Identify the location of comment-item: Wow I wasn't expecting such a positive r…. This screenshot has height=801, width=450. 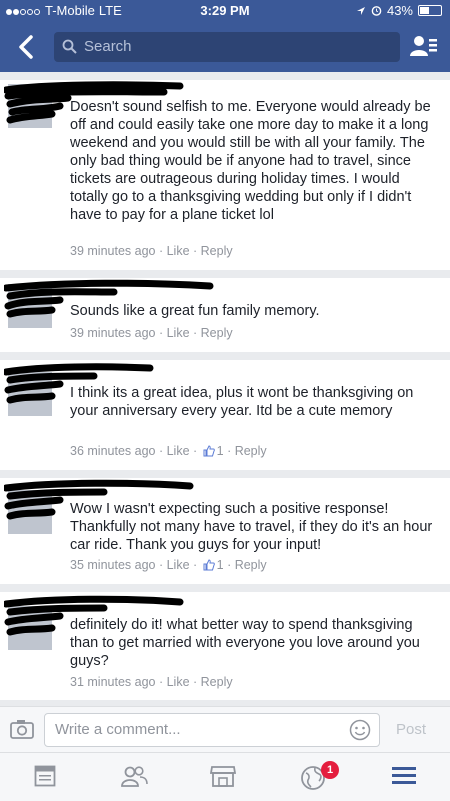
(225, 531).